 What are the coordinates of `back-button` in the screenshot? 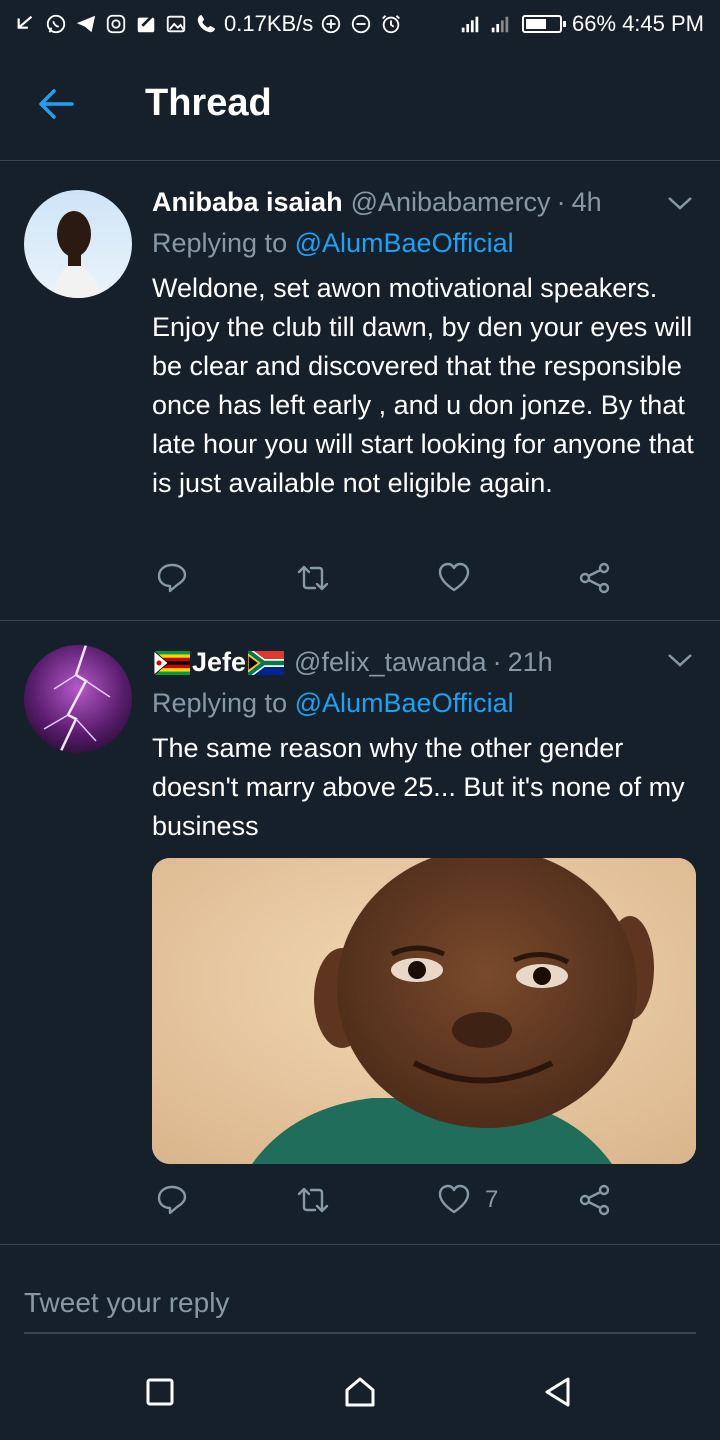 It's located at (56, 104).